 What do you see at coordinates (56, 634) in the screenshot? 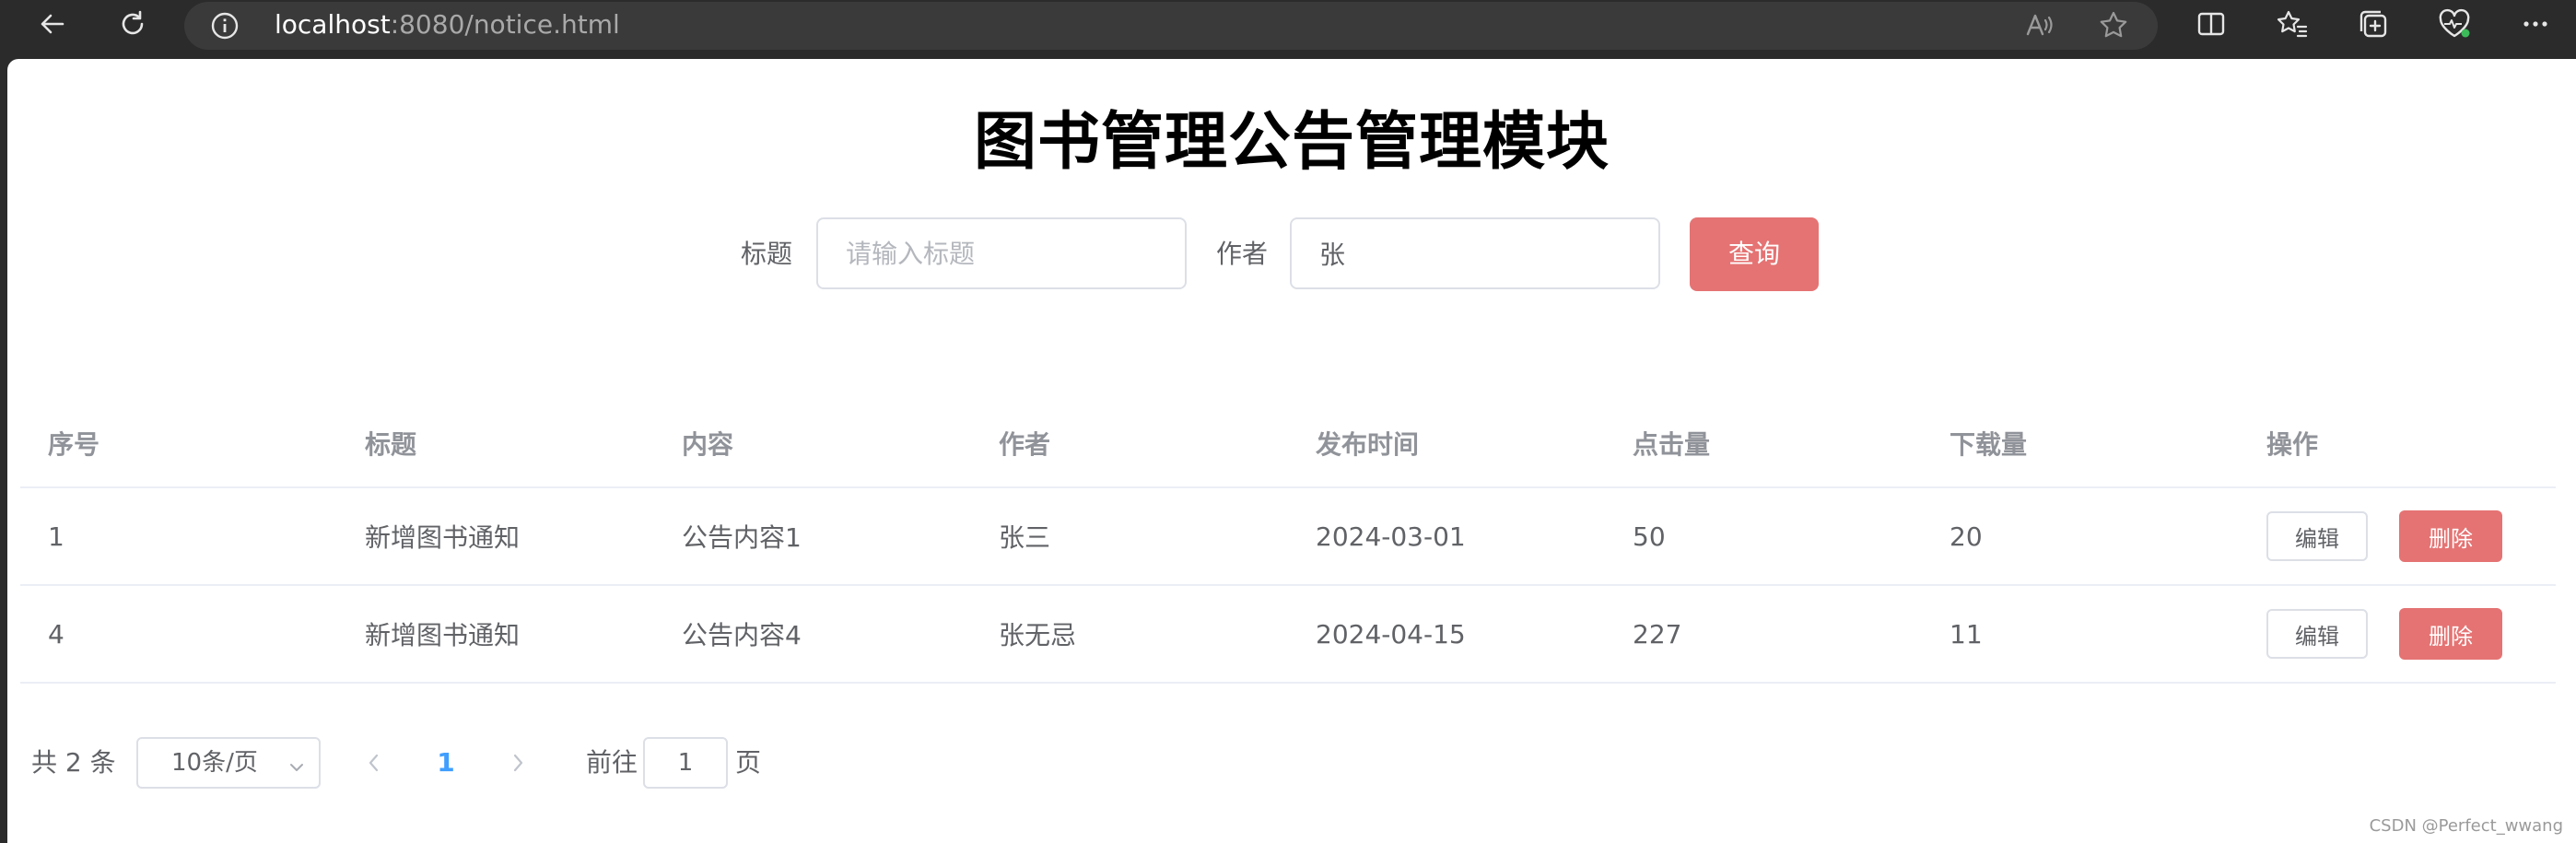
I see `cell-index: 4` at bounding box center [56, 634].